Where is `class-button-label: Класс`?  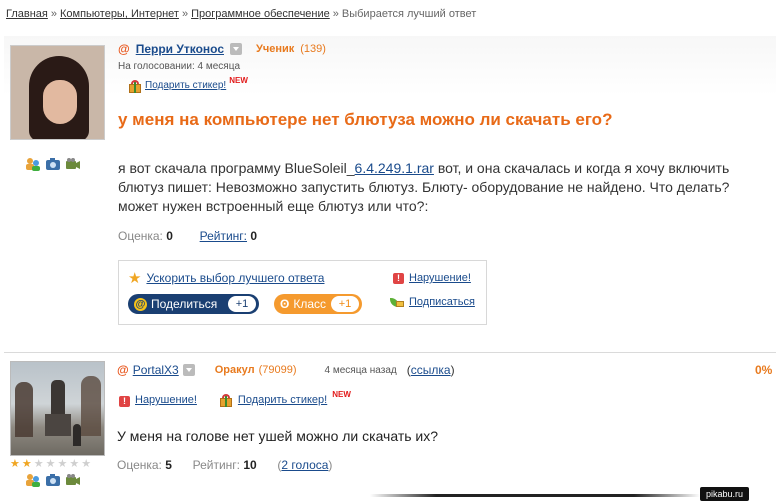 class-button-label: Класс is located at coordinates (310, 304).